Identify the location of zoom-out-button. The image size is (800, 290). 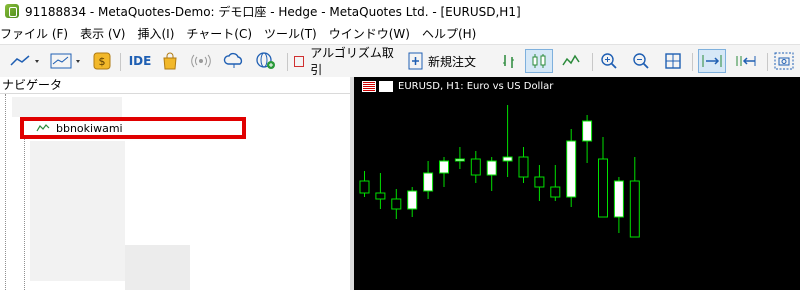
(641, 61).